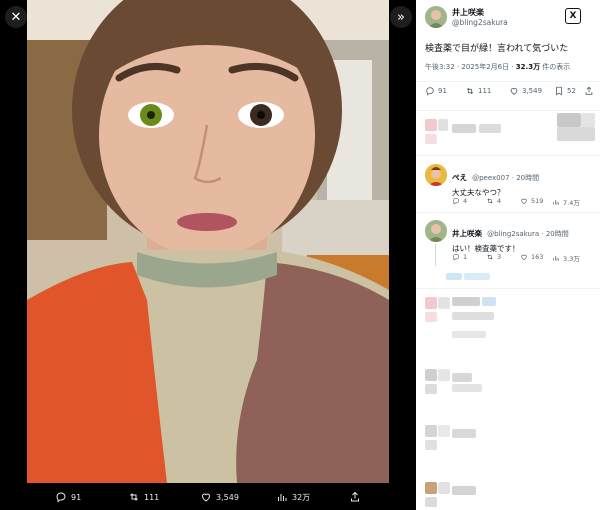 The image size is (600, 510). Describe the element at coordinates (459, 177) in the screenshot. I see `reply-author-name: ぺえ` at that location.